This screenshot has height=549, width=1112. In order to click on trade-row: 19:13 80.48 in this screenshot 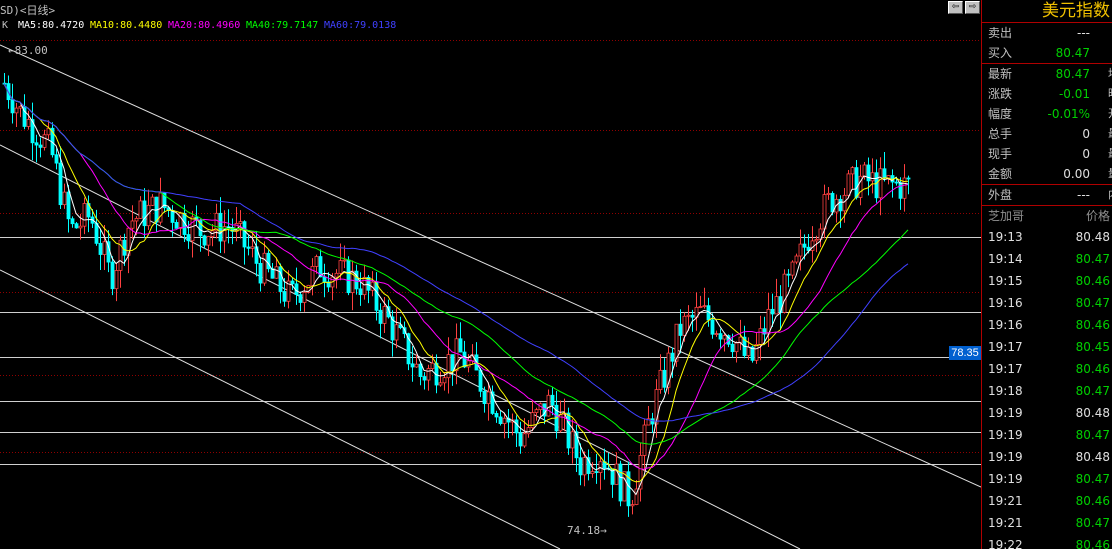, I will do `click(1047, 237)`.